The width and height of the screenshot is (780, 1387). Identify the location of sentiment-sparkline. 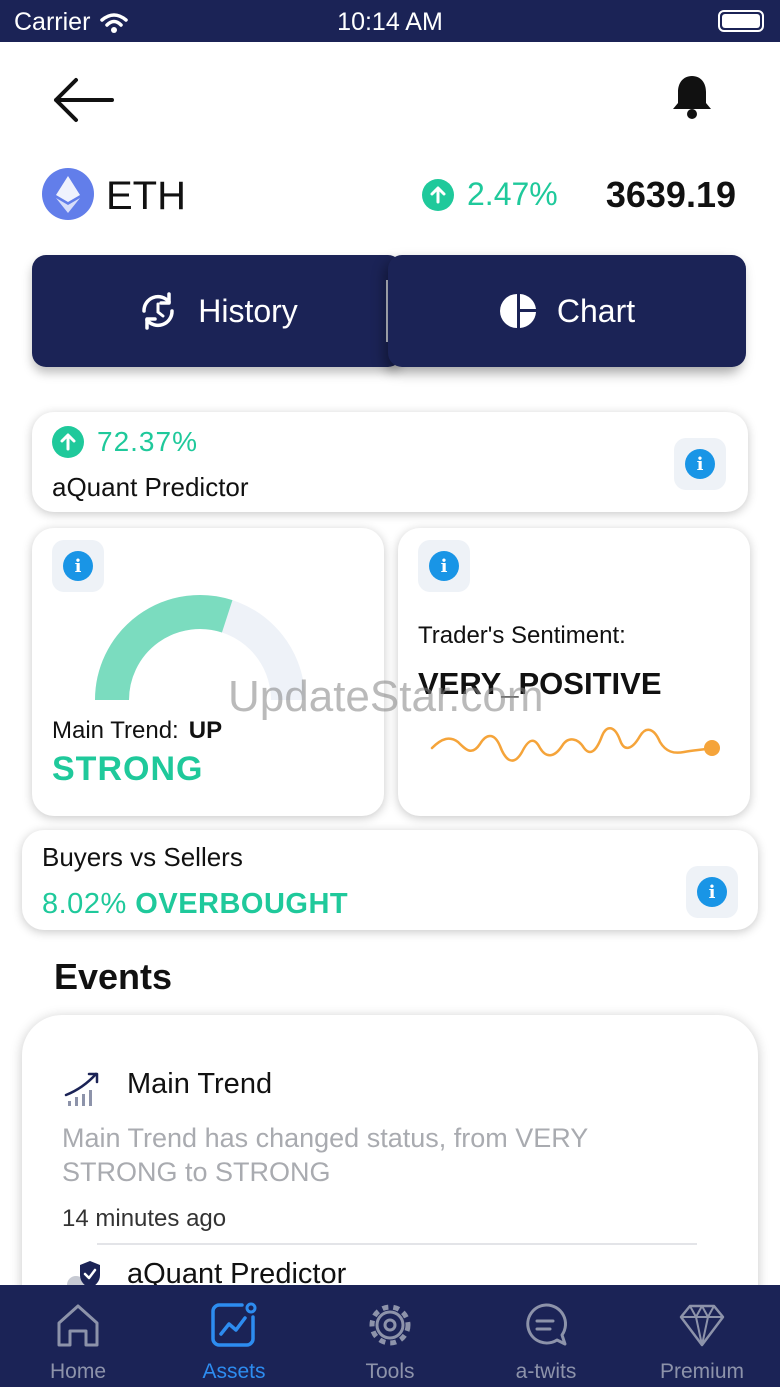
(575, 744).